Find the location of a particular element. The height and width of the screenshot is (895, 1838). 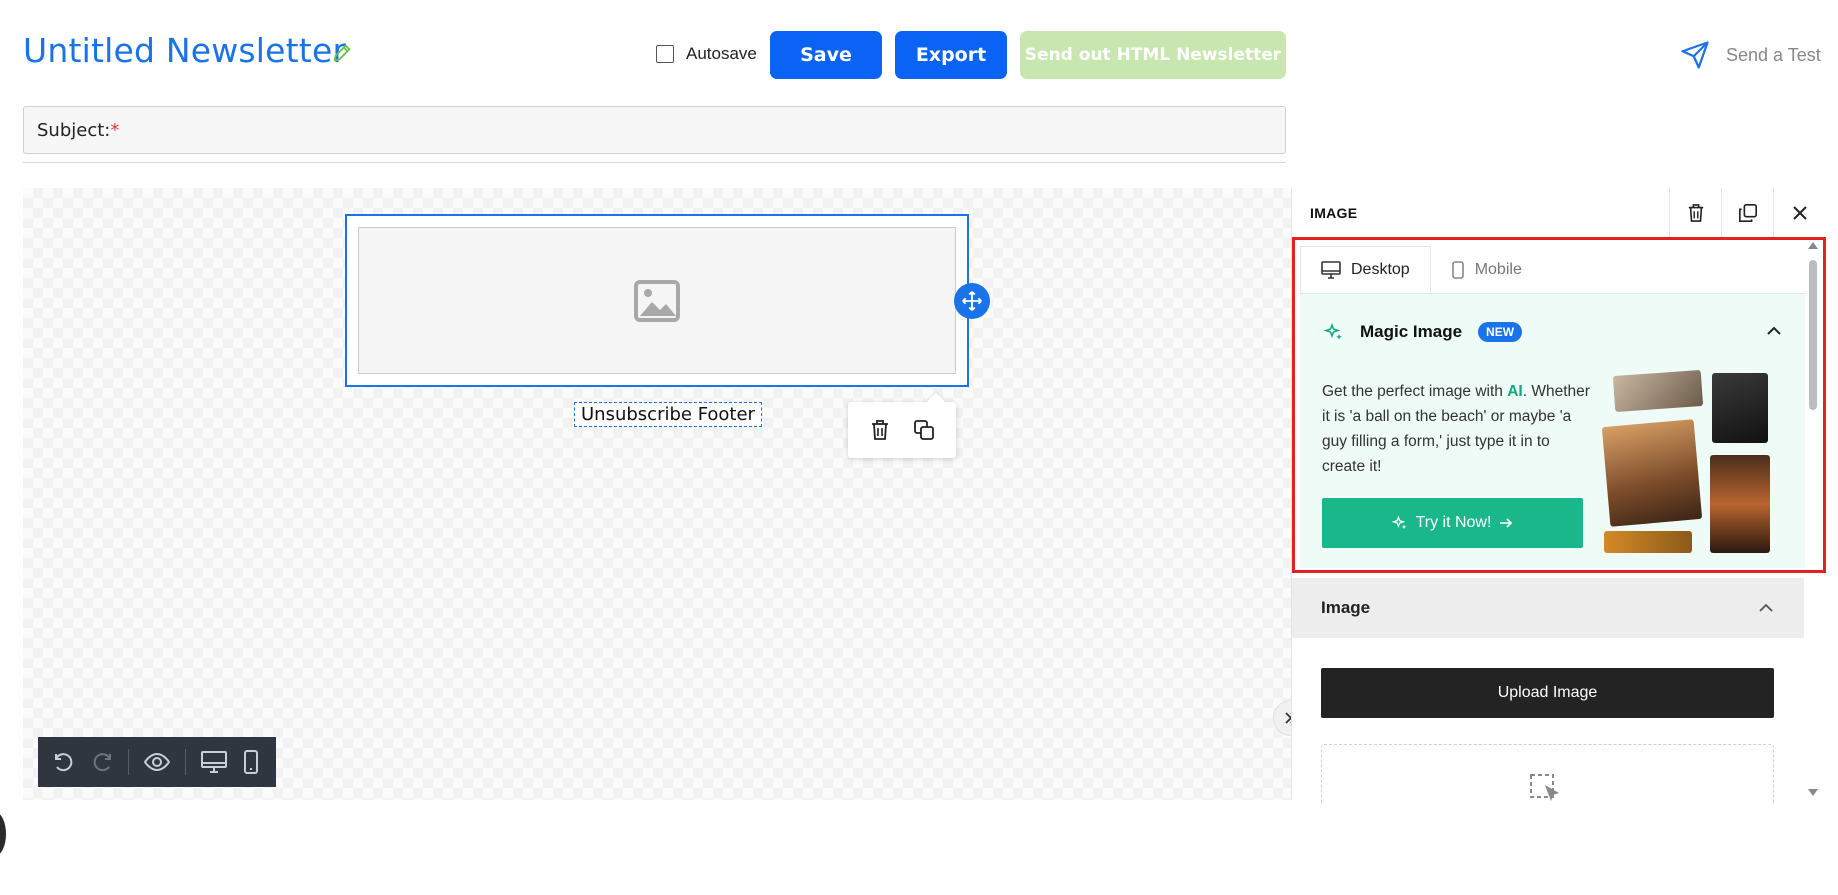

subject-field: Subject: * is located at coordinates (654, 130).